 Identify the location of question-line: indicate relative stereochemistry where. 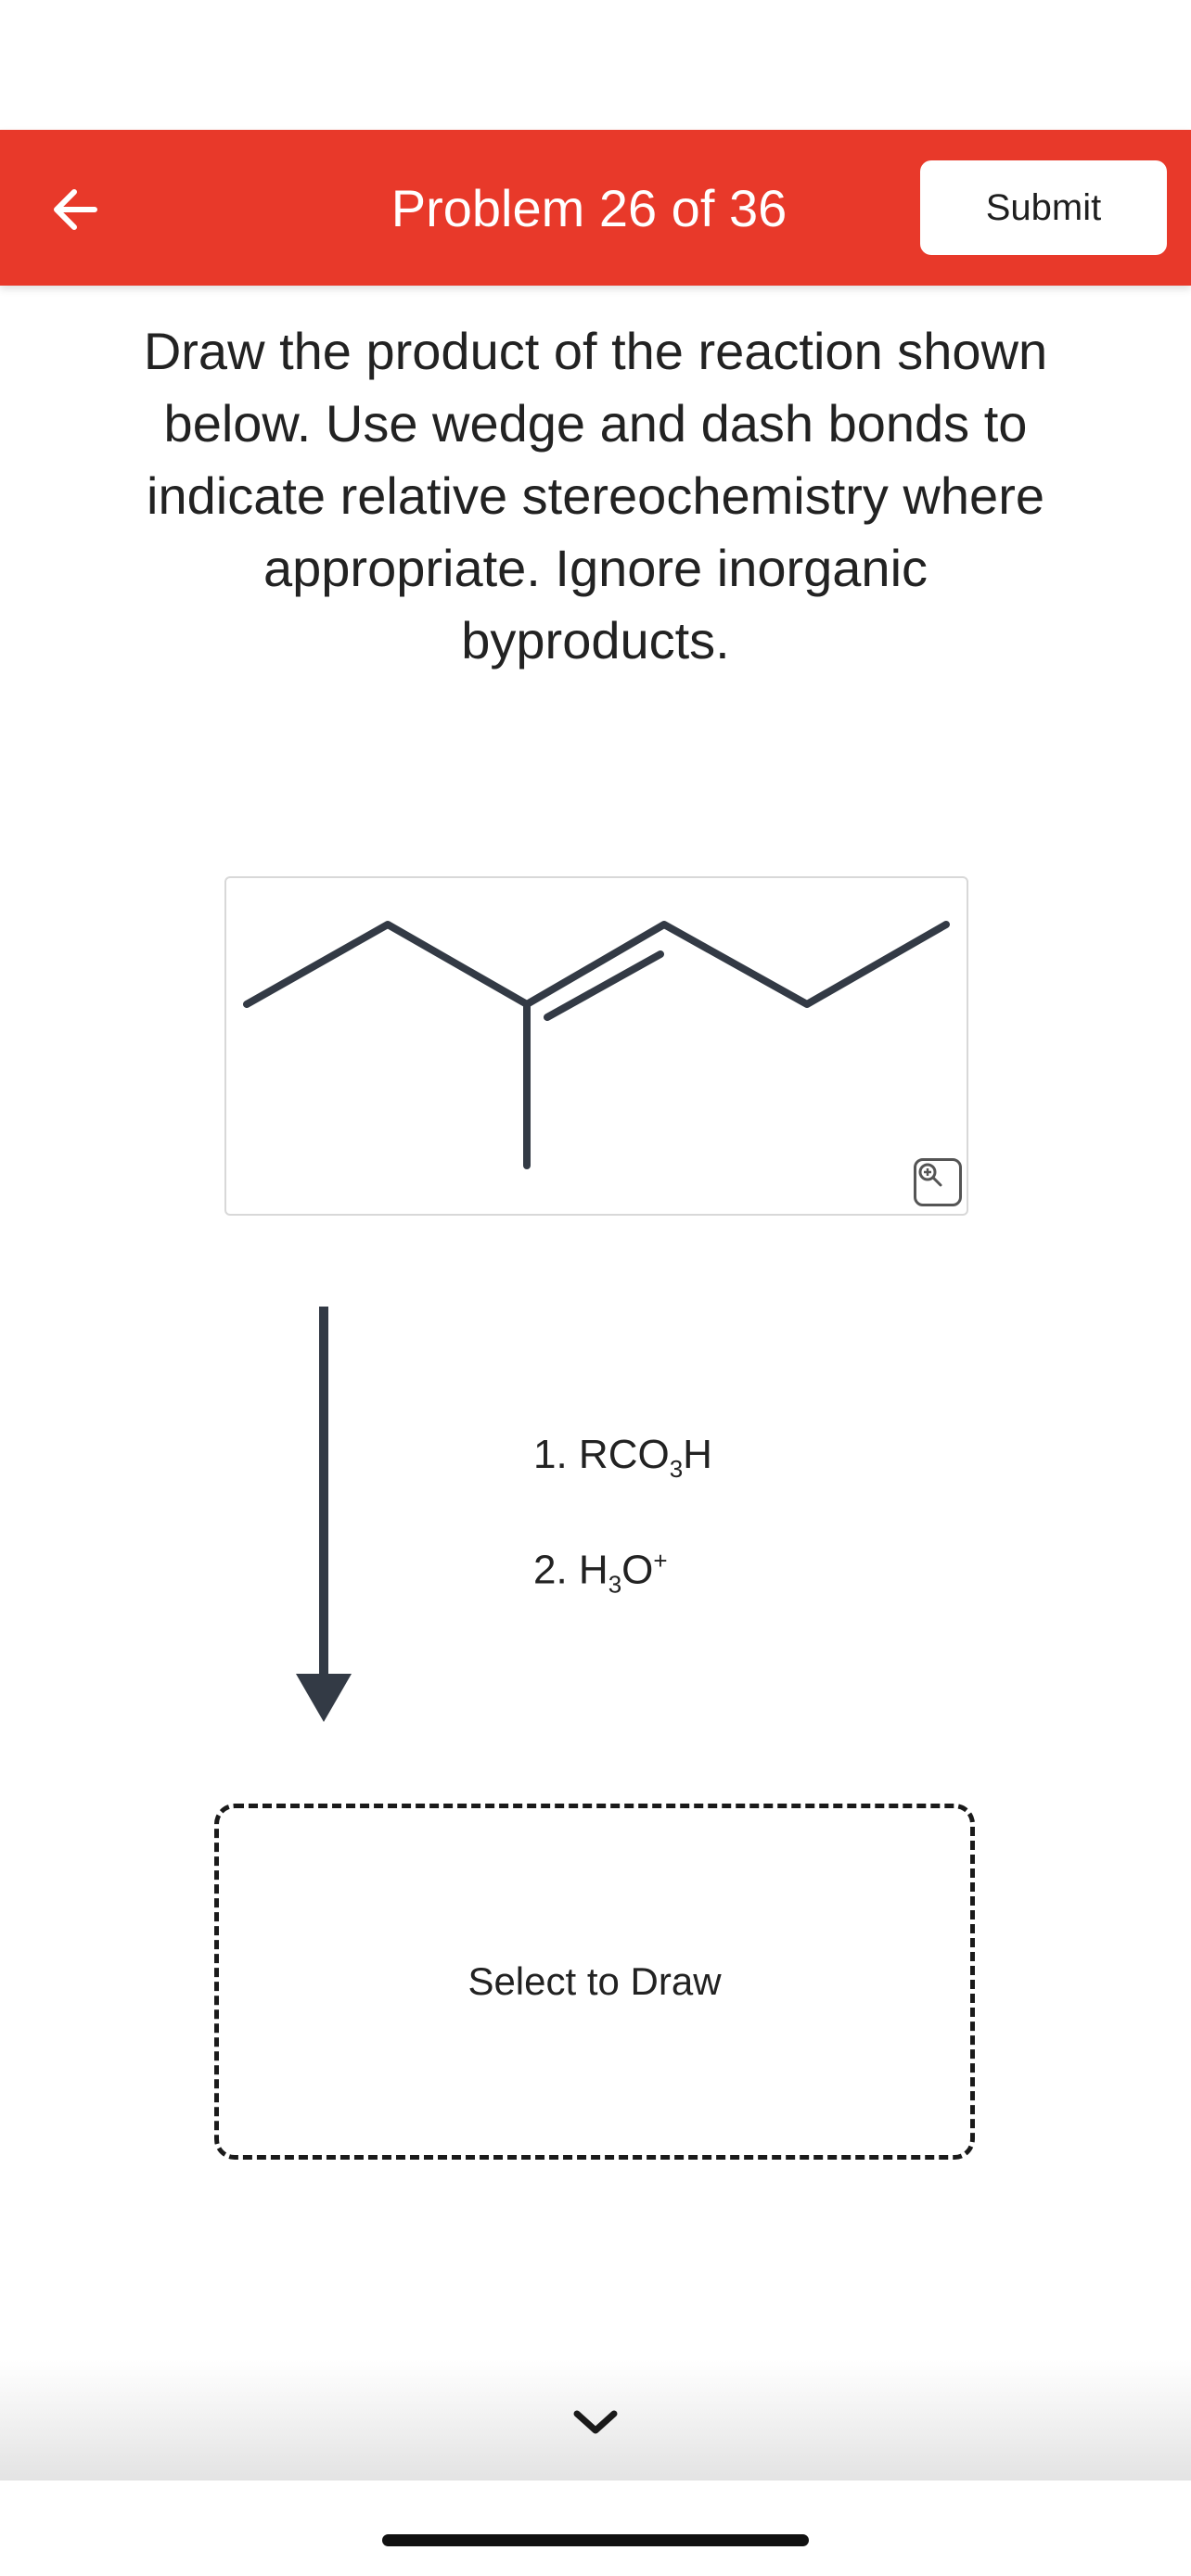
(595, 495).